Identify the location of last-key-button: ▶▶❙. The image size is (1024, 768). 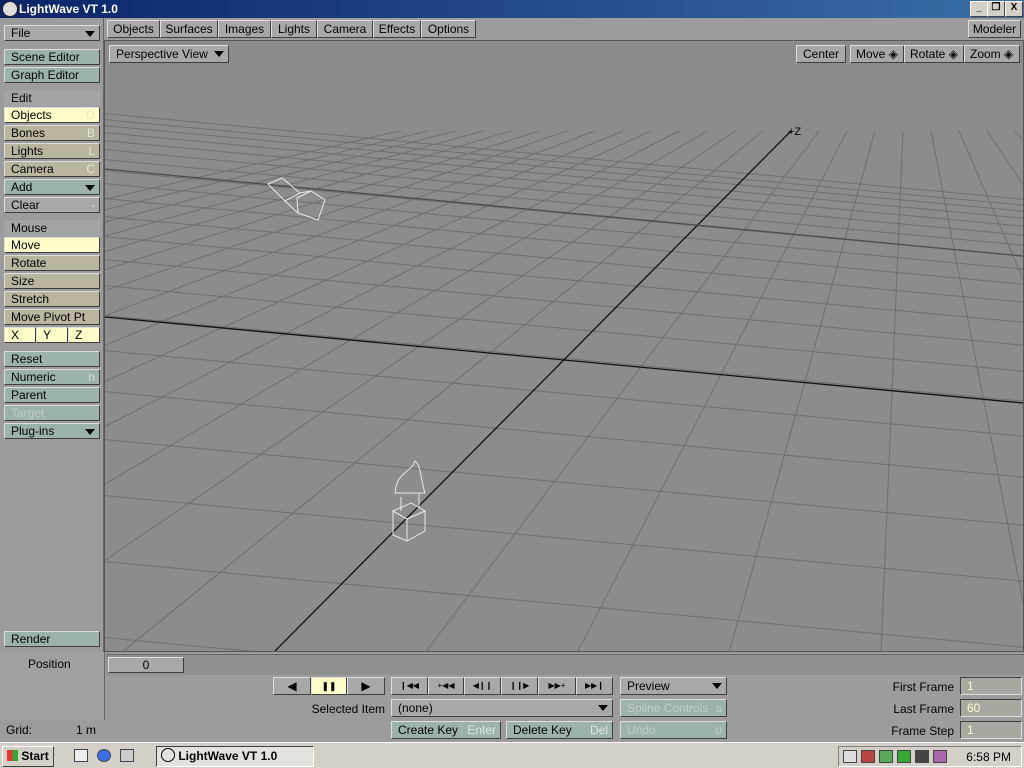
(594, 686).